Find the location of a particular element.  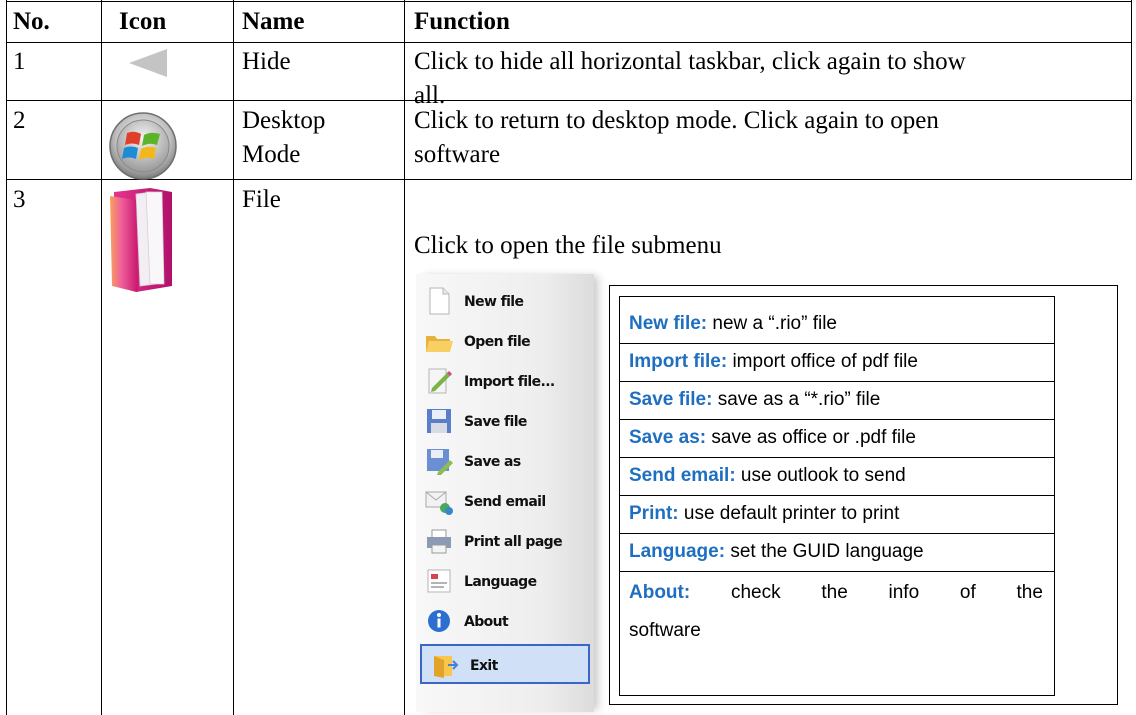

printer-icon is located at coordinates (439, 541).